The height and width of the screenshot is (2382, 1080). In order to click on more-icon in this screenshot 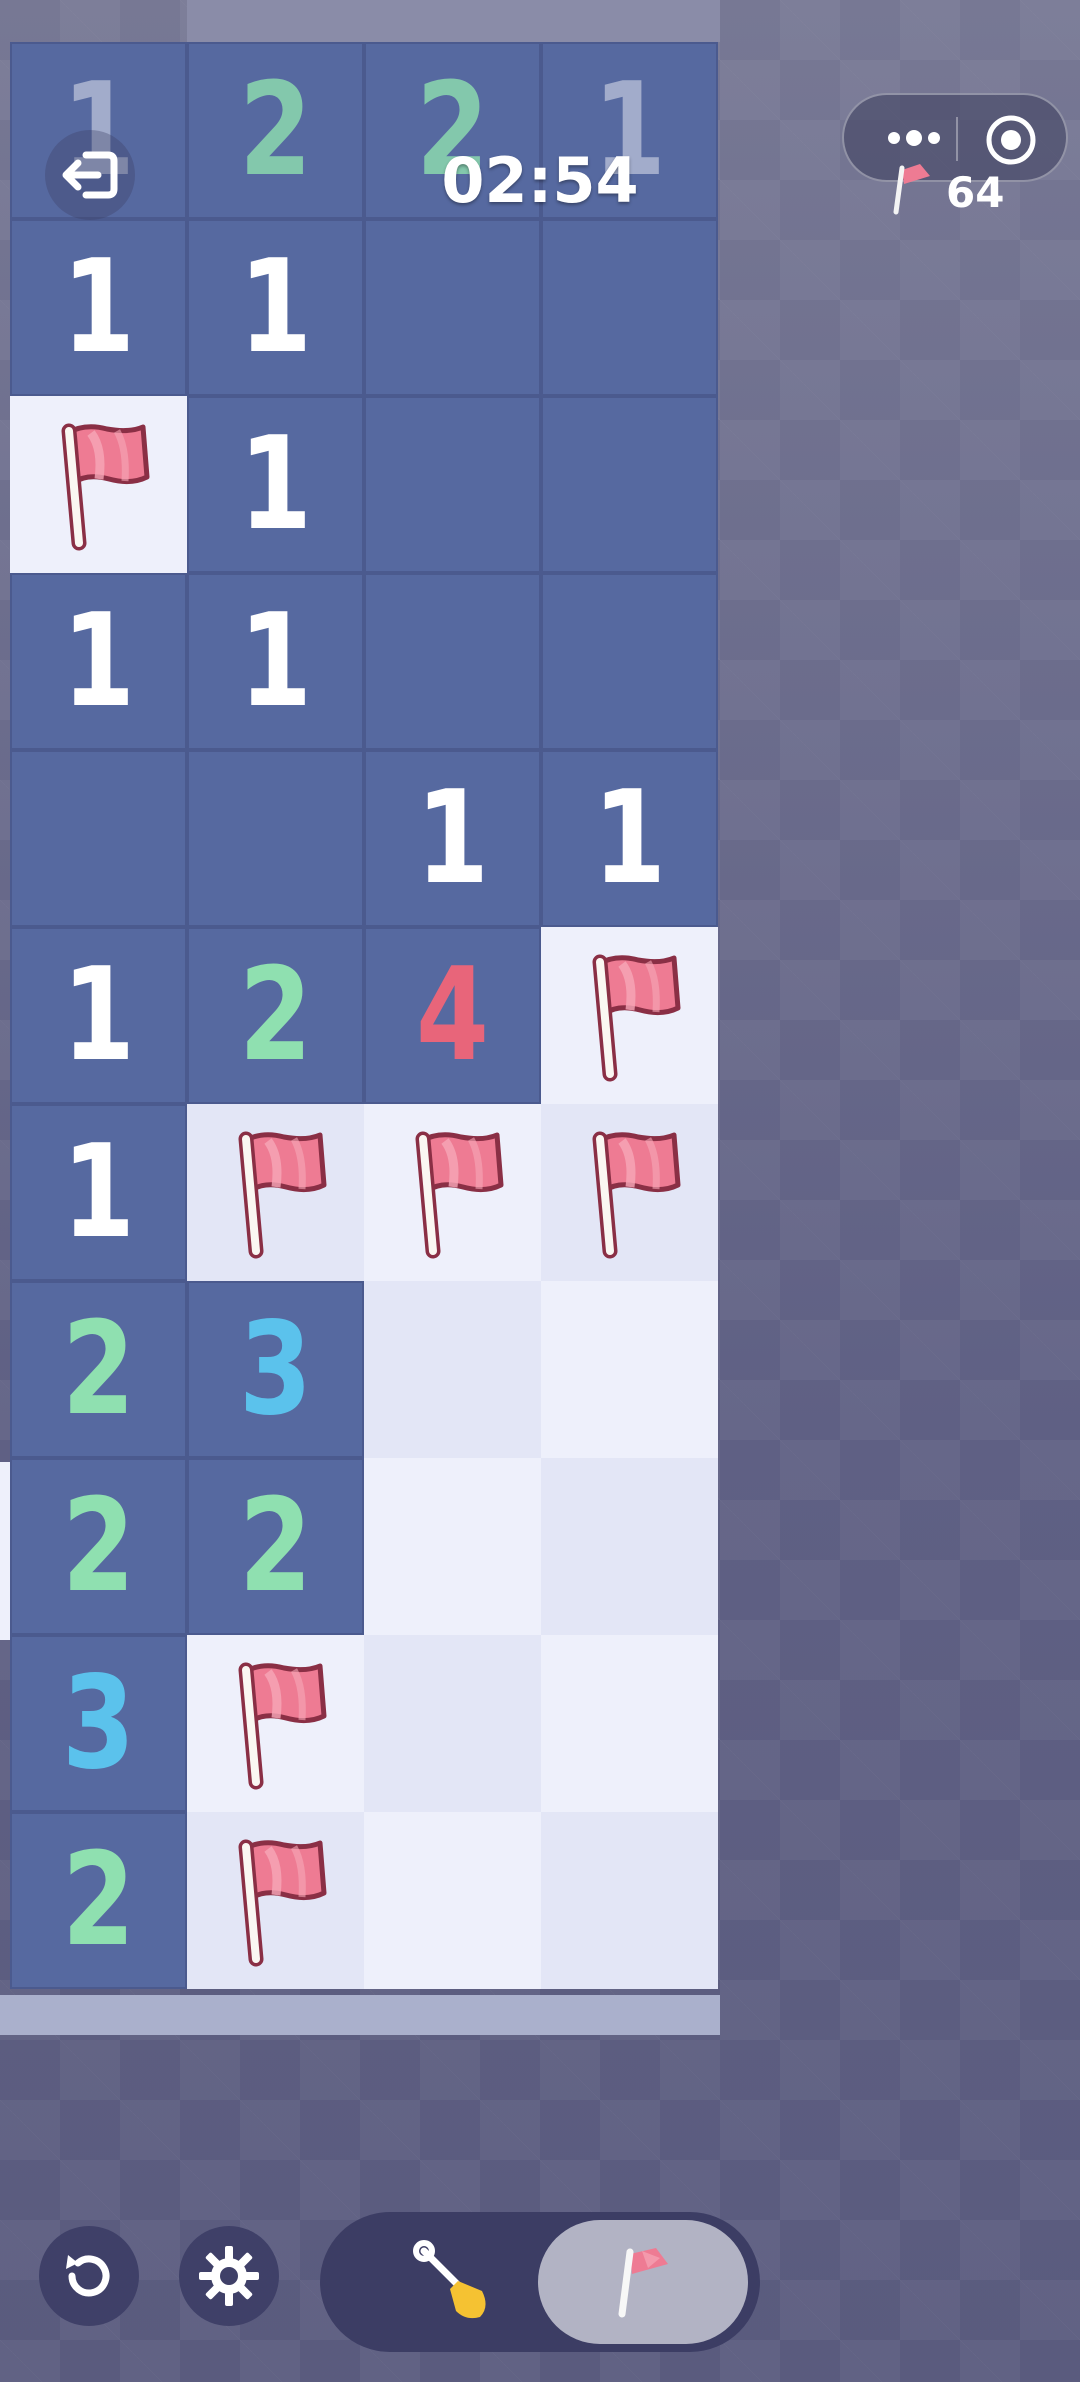, I will do `click(914, 138)`.